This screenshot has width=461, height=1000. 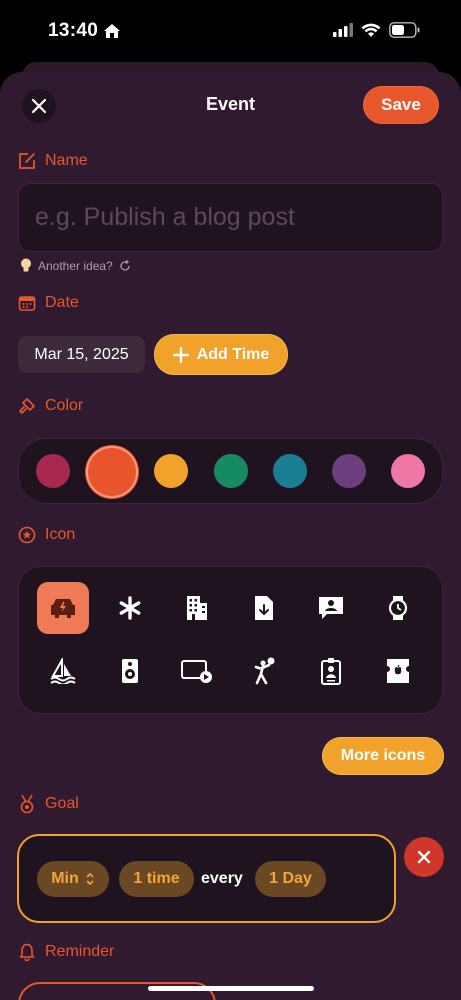 I want to click on icon-option-contact-bubble, so click(x=331, y=608).